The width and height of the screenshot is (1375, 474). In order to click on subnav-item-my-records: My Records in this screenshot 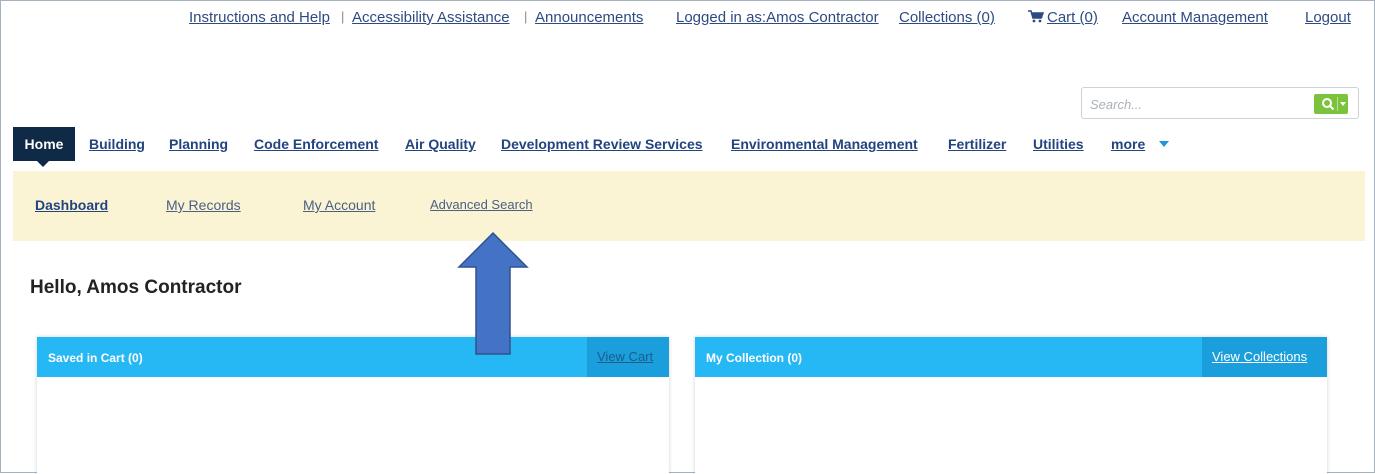, I will do `click(203, 205)`.